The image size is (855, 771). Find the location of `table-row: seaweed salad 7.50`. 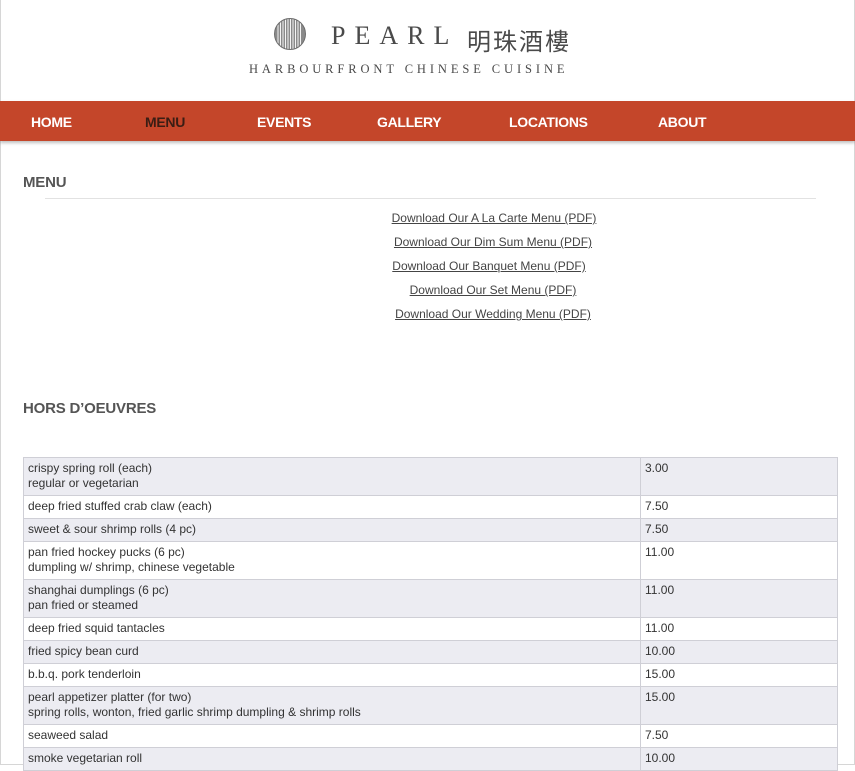

table-row: seaweed salad 7.50 is located at coordinates (430, 736).